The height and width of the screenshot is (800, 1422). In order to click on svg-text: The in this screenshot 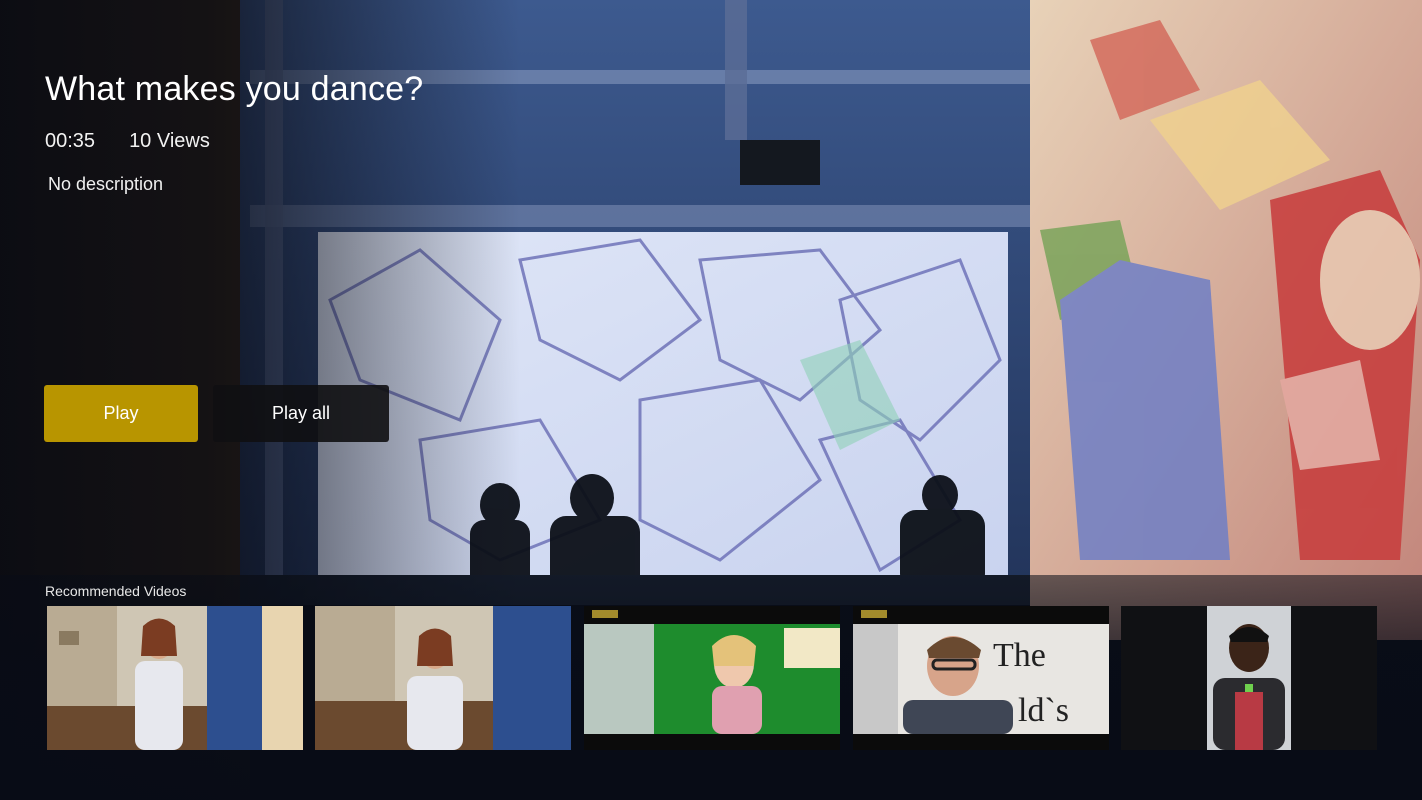, I will do `click(1019, 655)`.